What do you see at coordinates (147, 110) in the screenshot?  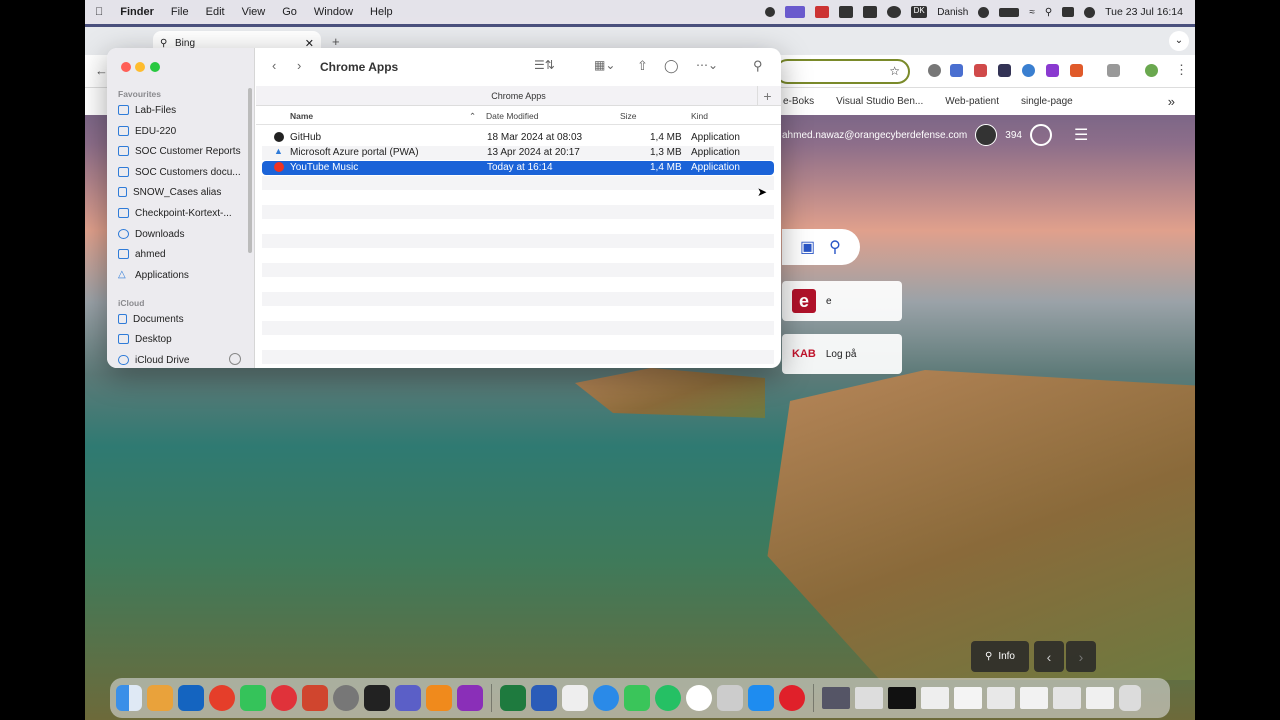 I see `sidebar-item-lab-files: Lab-Files` at bounding box center [147, 110].